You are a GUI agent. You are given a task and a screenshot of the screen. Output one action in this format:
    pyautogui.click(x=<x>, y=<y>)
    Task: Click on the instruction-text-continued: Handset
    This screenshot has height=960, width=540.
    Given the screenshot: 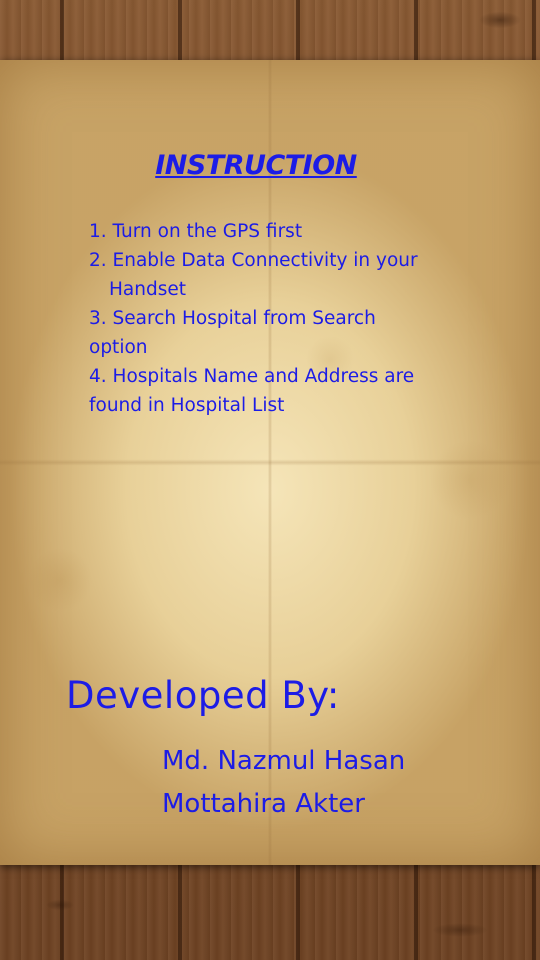 What is the action you would take?
    pyautogui.click(x=147, y=289)
    